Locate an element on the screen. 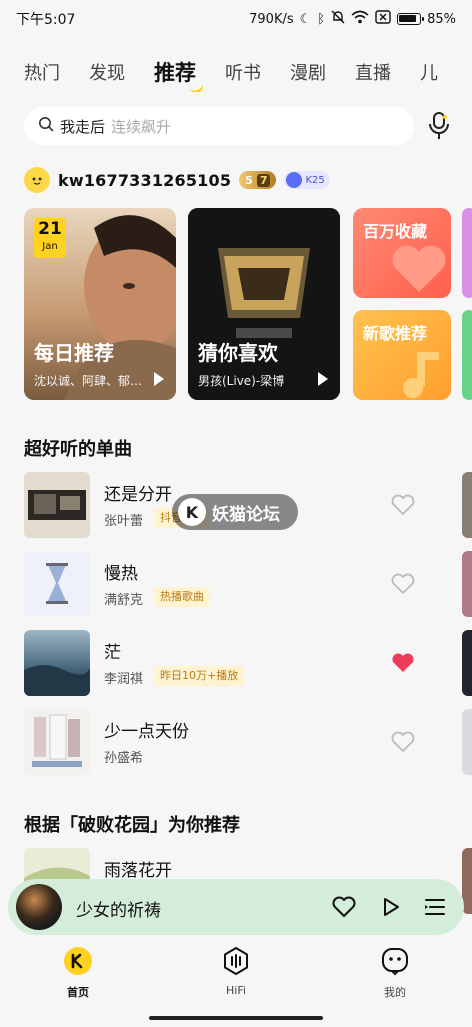 The height and width of the screenshot is (1027, 472). voice-search-button is located at coordinates (439, 126).